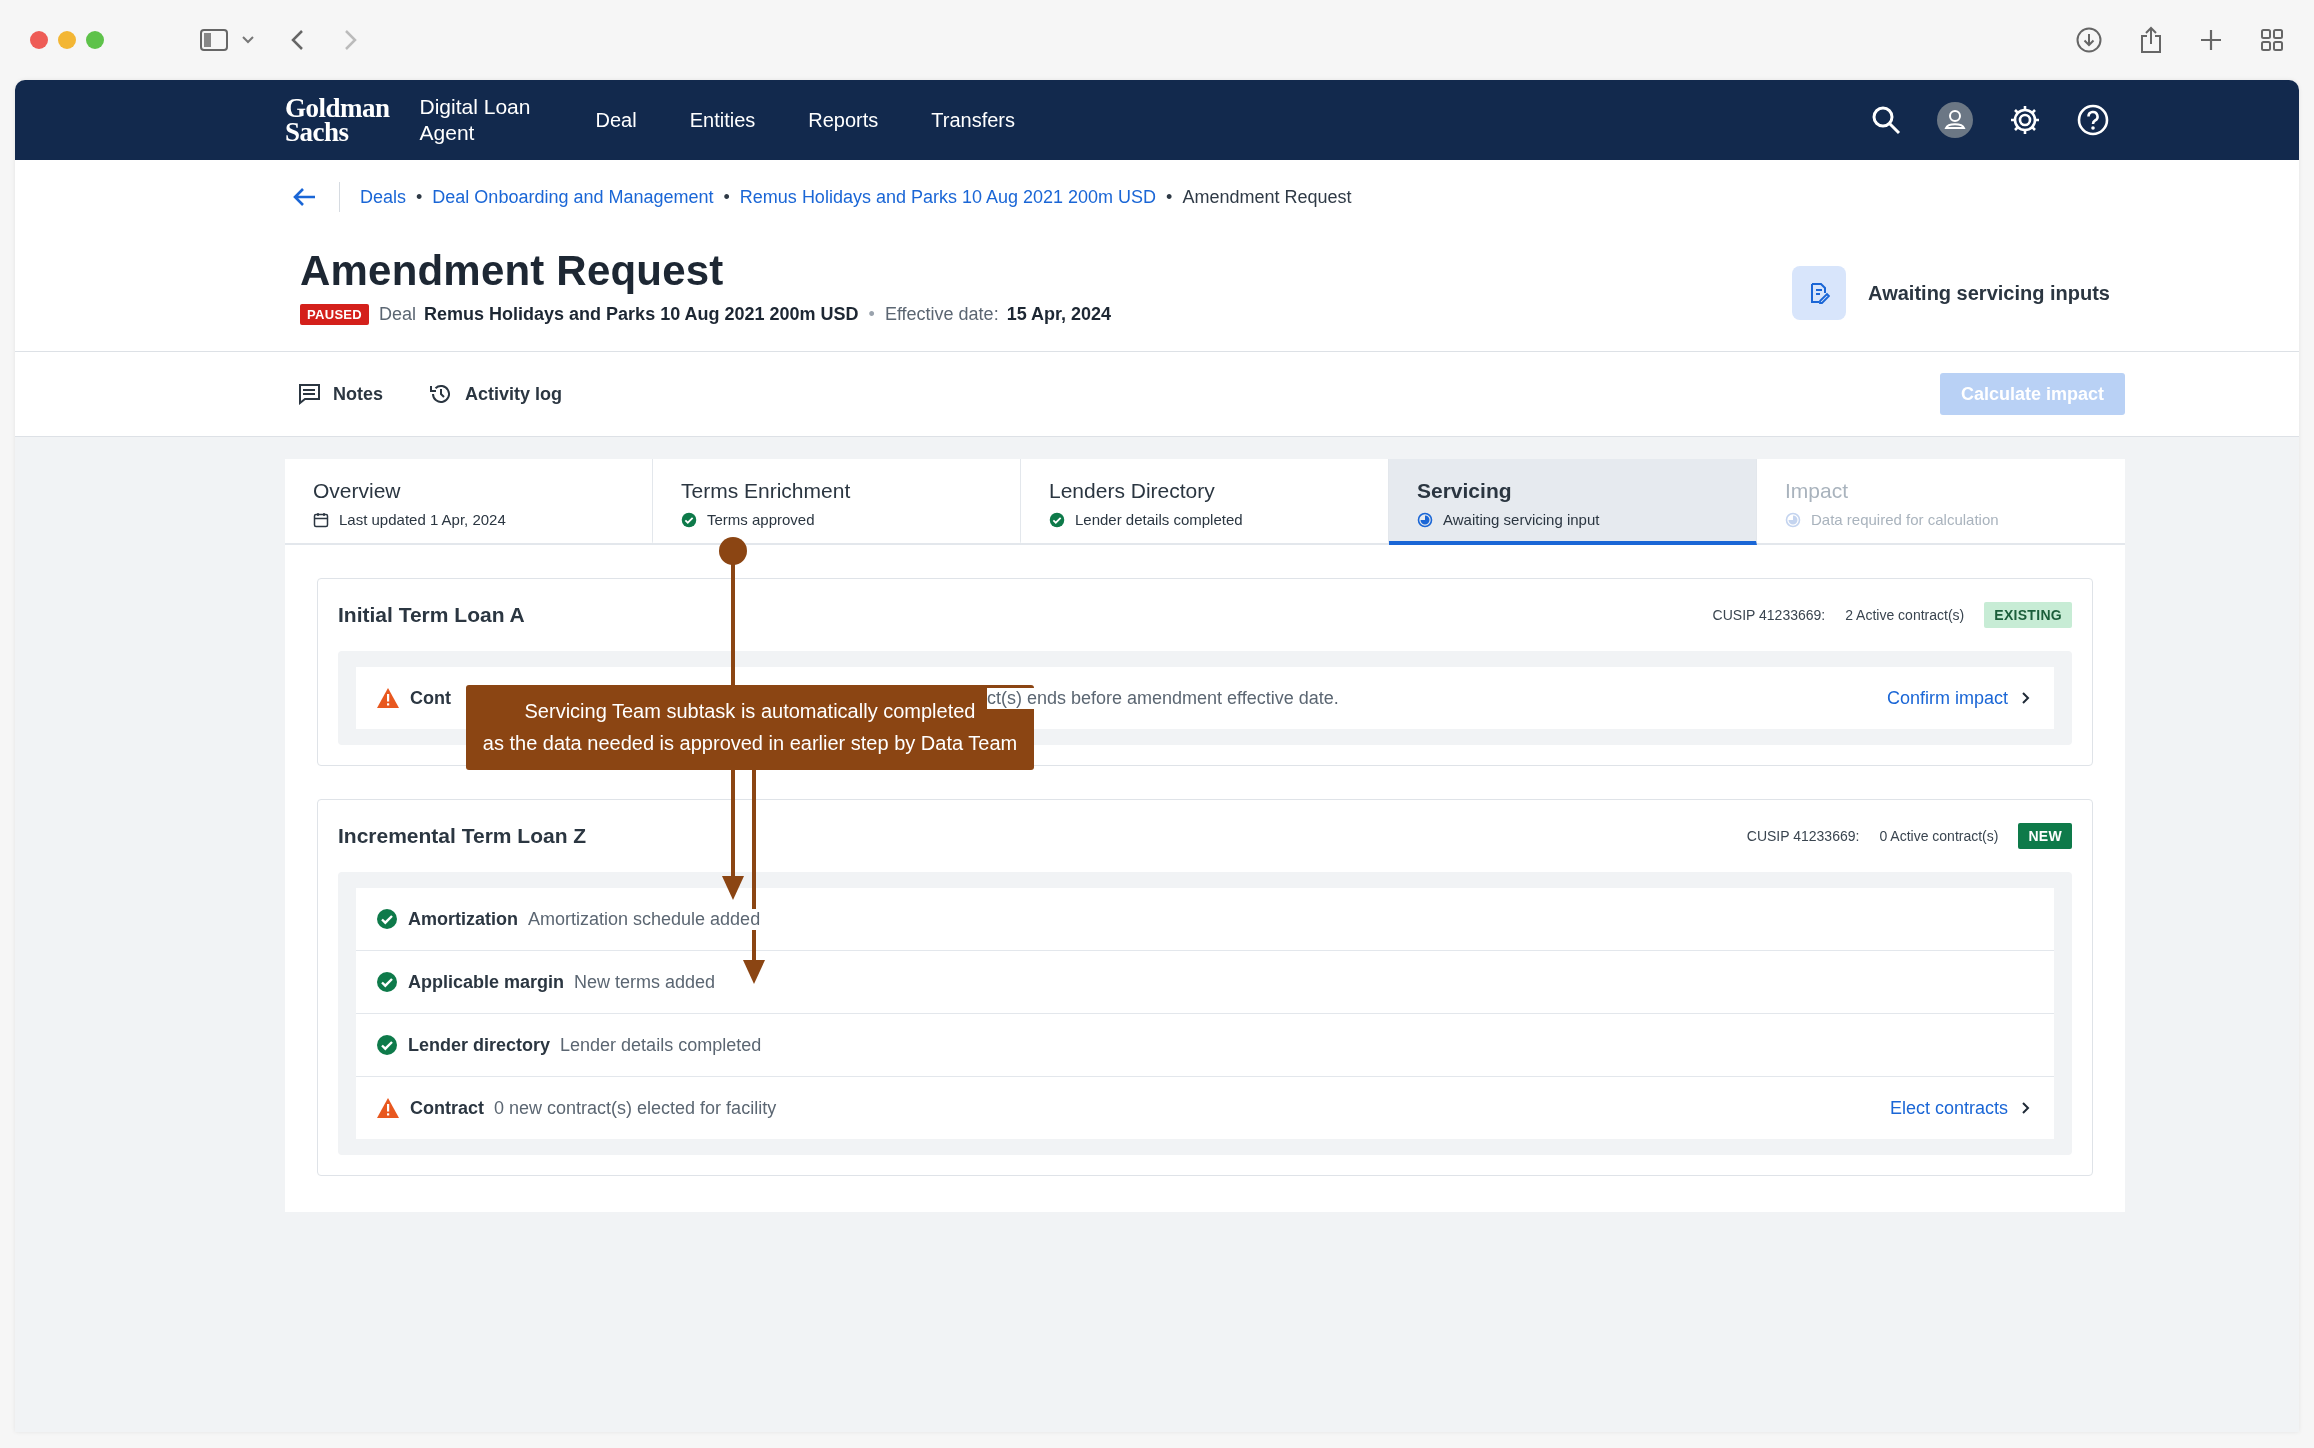 The width and height of the screenshot is (2314, 1448). Describe the element at coordinates (1817, 491) in the screenshot. I see `tab-title: Impact` at that location.